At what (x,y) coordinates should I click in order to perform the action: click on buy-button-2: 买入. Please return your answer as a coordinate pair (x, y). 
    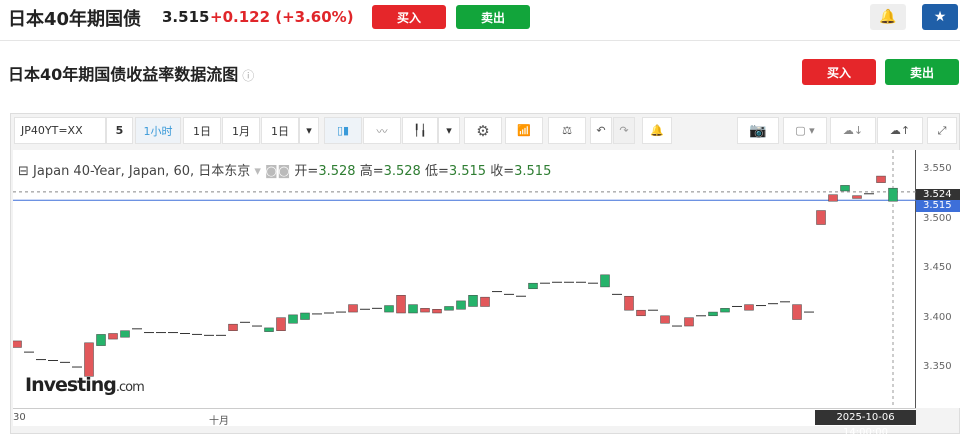
    Looking at the image, I should click on (839, 72).